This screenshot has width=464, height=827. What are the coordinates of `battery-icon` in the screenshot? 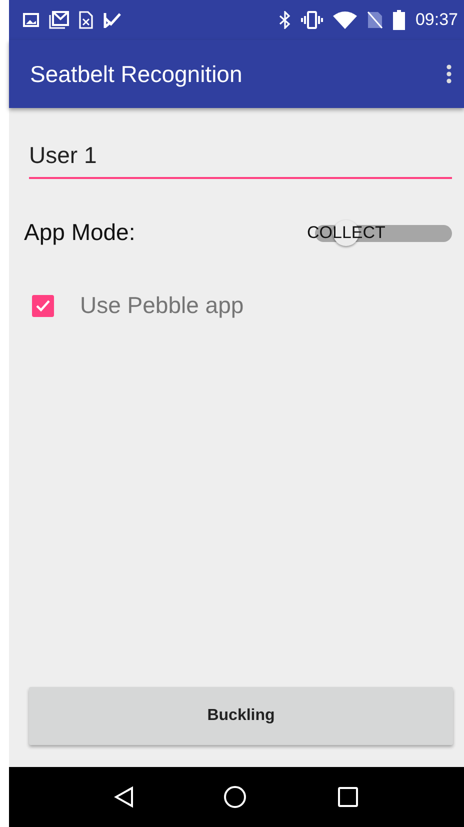 It's located at (399, 20).